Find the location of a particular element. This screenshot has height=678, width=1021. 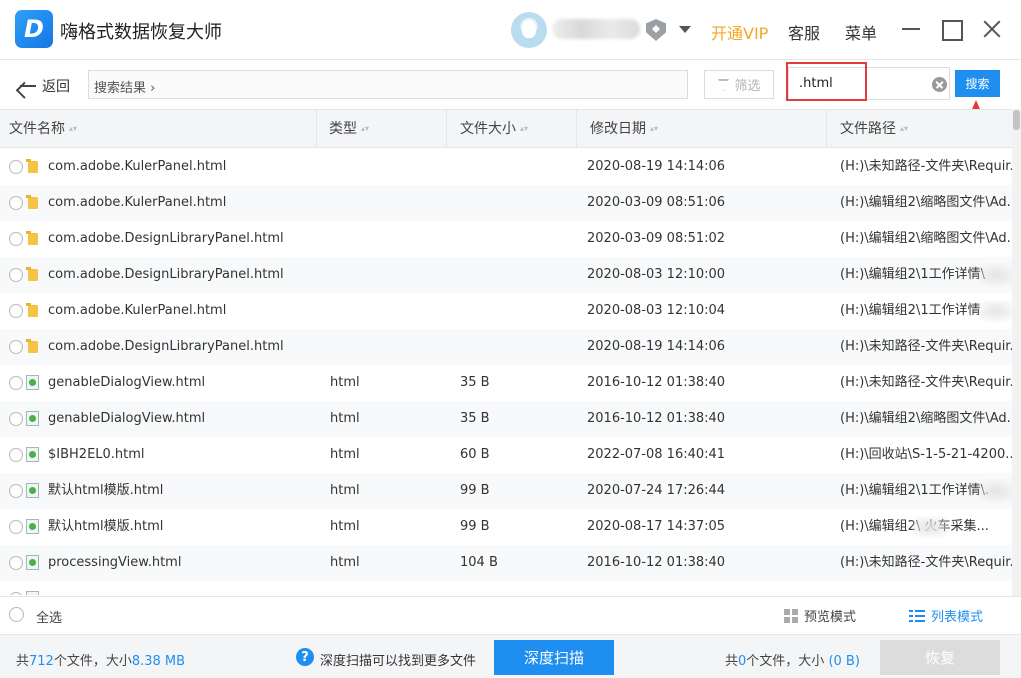

total-files-summary: 共712个文件，大小8.38 MB is located at coordinates (101, 661).